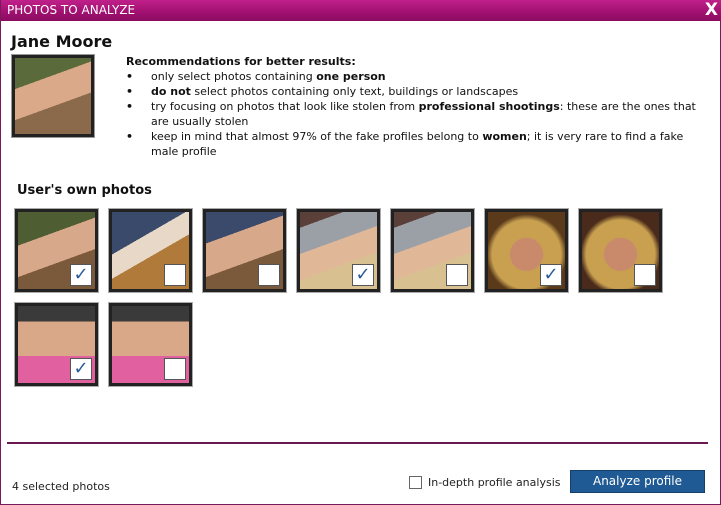 The height and width of the screenshot is (505, 721). I want to click on recommendation-text: do not, so click(171, 91).